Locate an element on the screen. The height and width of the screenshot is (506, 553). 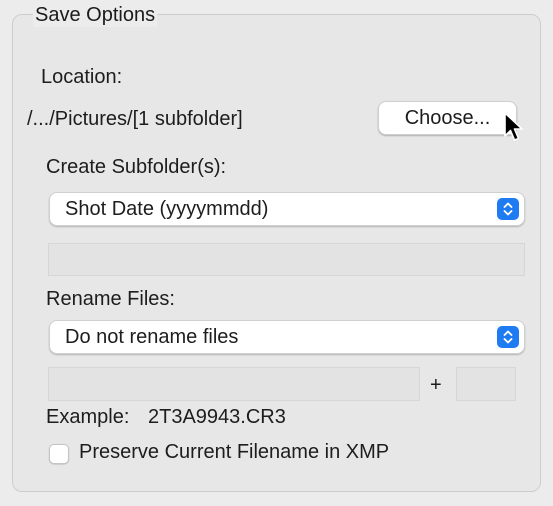
rename-files-label: Rename Files: is located at coordinates (110, 299).